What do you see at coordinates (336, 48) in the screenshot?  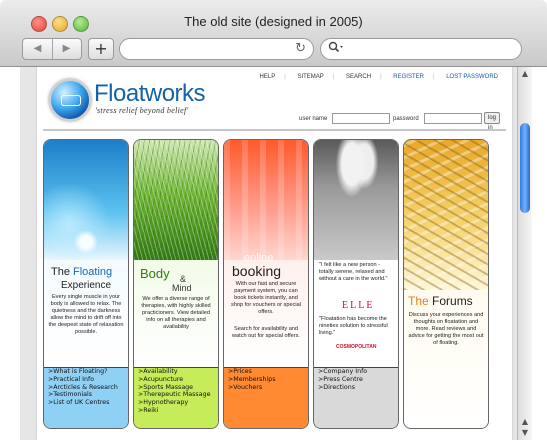 I see `magnifier-icon` at bounding box center [336, 48].